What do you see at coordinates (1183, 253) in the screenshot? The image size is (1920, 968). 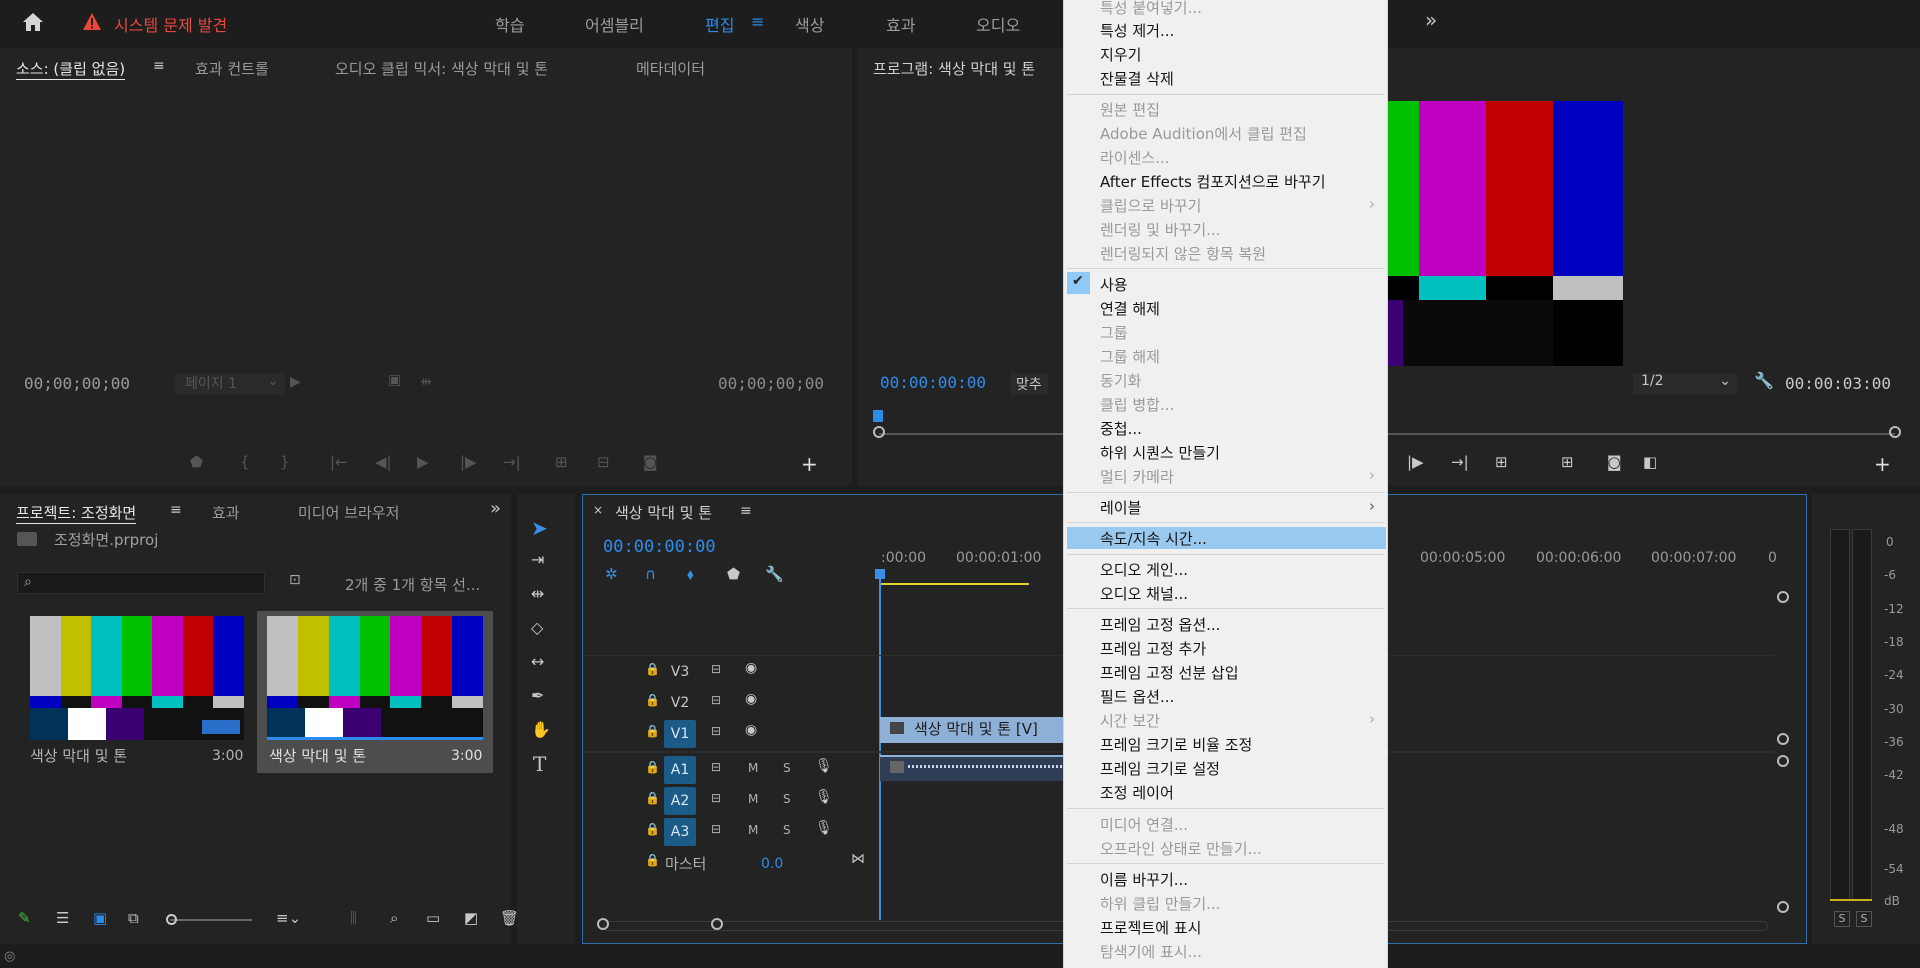 I see `menu-item-restore-unrendered: 렌더링되지 않은 항목 복원` at bounding box center [1183, 253].